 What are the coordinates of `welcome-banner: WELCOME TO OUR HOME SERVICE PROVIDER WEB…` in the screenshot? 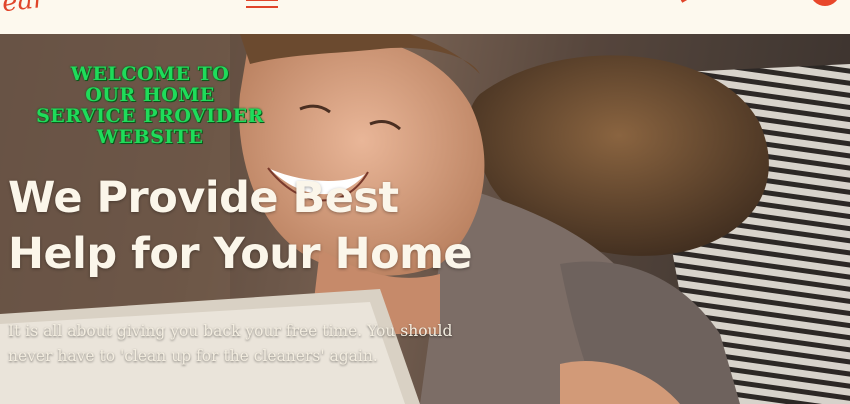 It's located at (150, 106).